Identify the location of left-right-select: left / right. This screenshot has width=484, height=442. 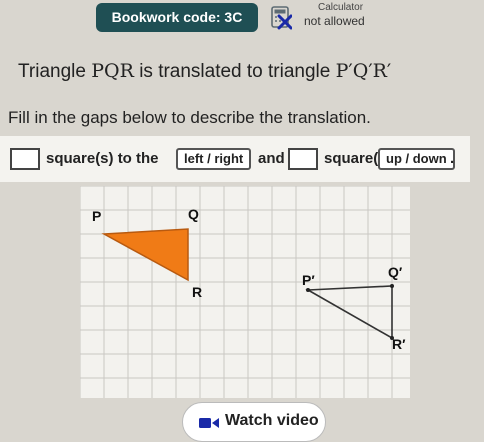
(214, 159).